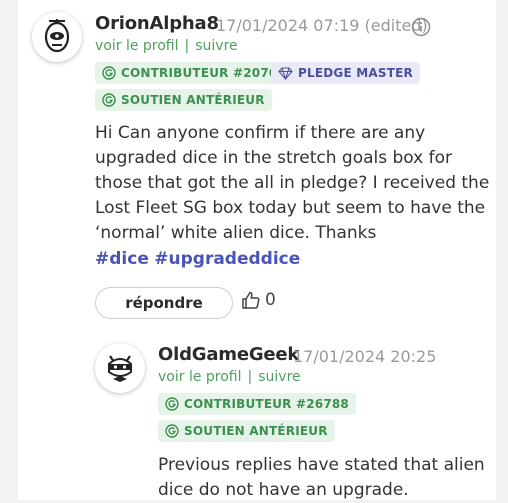  What do you see at coordinates (164, 303) in the screenshot?
I see `reply-button: répondre` at bounding box center [164, 303].